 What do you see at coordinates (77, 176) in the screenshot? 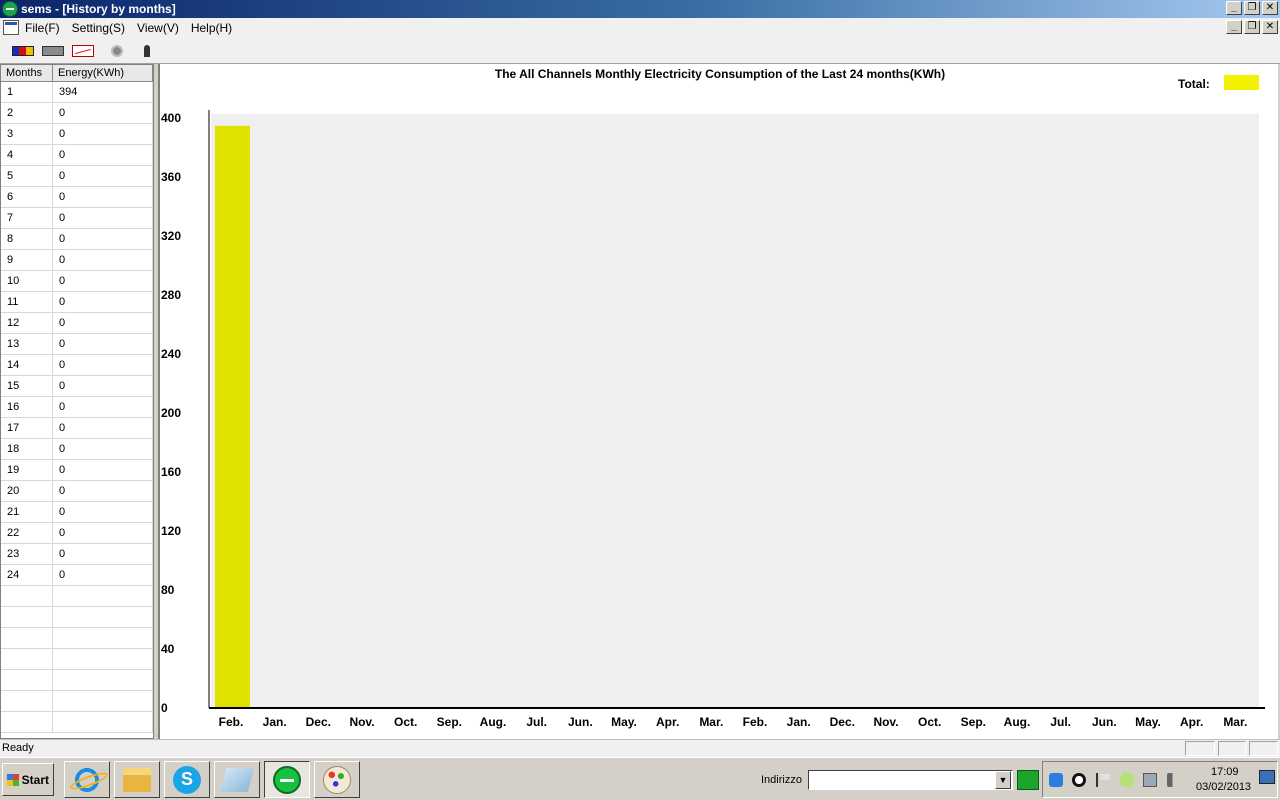
I see `table-row: 50` at bounding box center [77, 176].